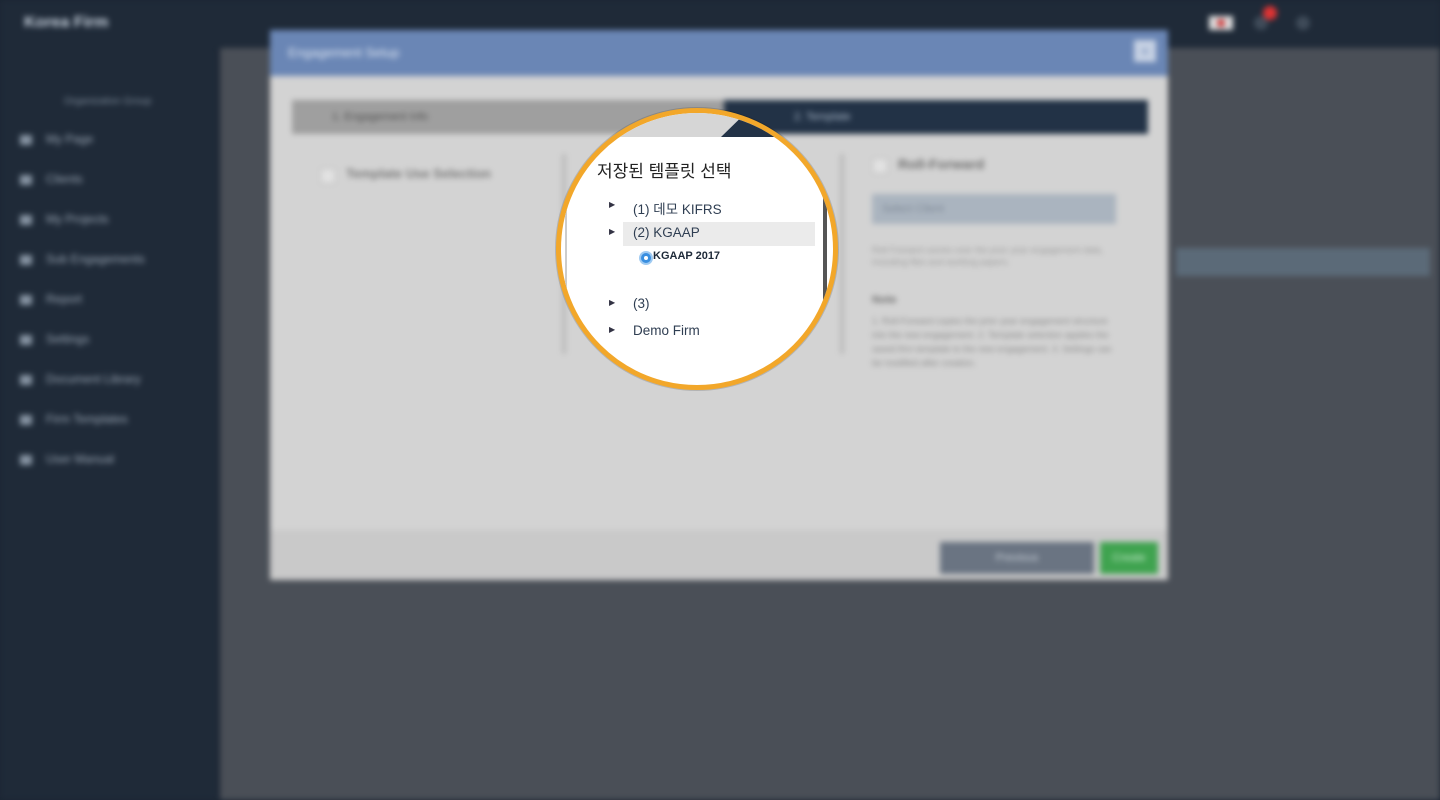 The height and width of the screenshot is (800, 1440). Describe the element at coordinates (26, 139) in the screenshot. I see `home-icon` at that location.